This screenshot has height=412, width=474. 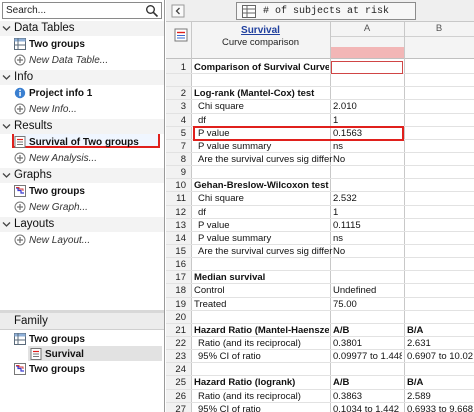 What do you see at coordinates (57, 191) in the screenshot?
I see `sidebar-item-label: Two groups` at bounding box center [57, 191].